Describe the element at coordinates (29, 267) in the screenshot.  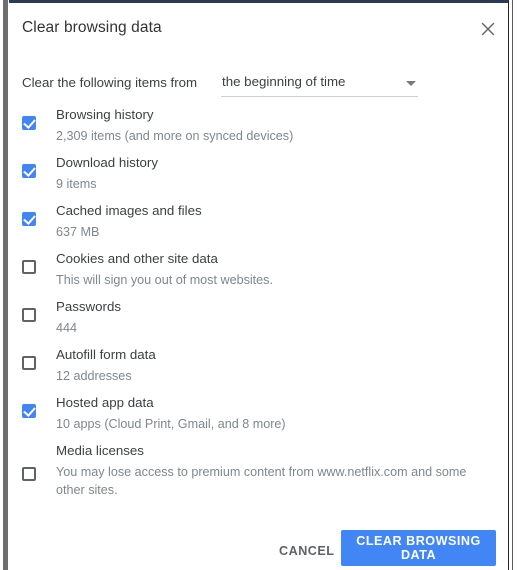
I see `checkbox-cookies-and-other-site-data` at that location.